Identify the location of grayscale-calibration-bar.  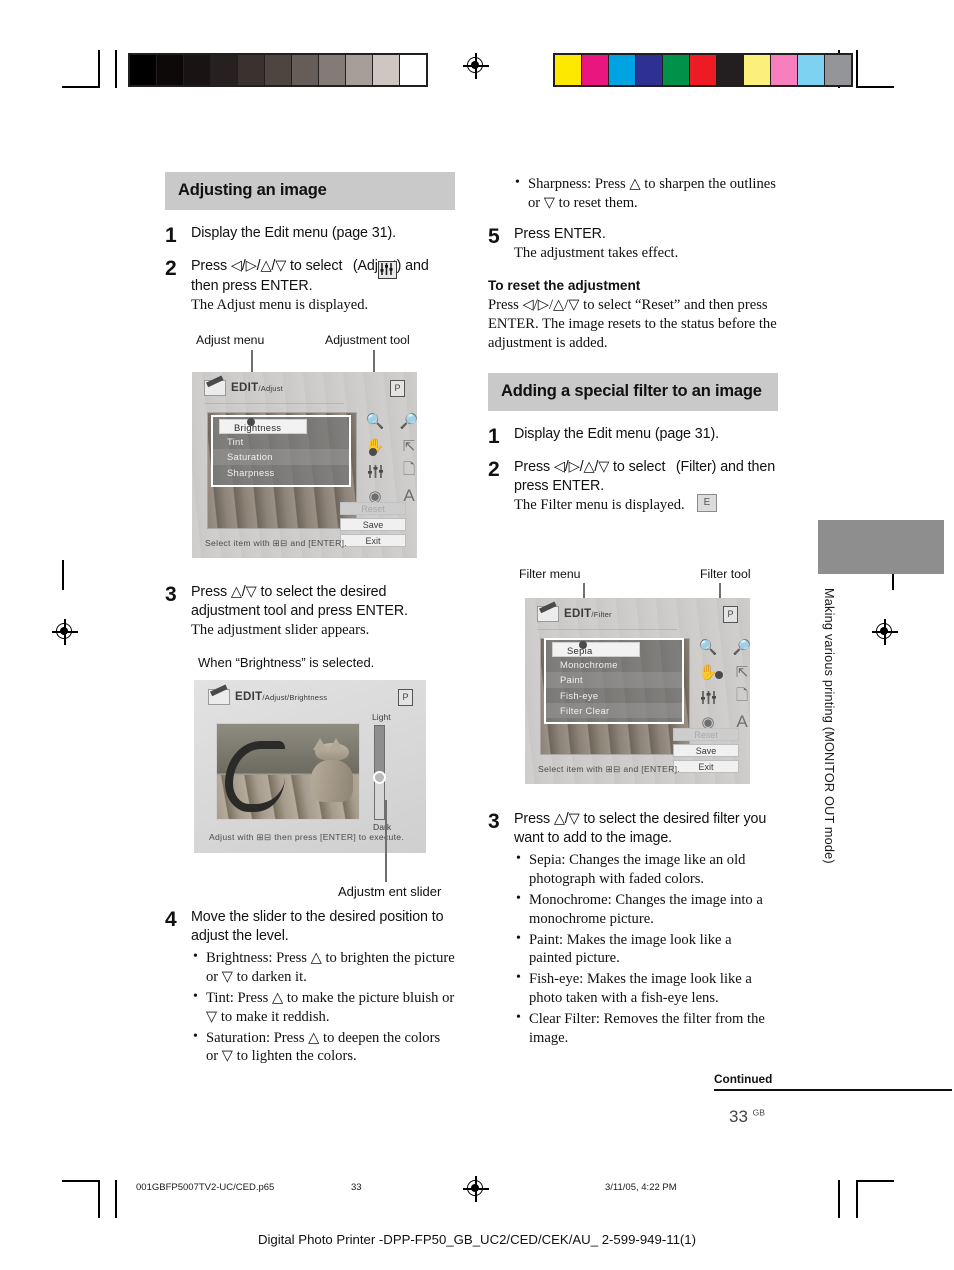
(278, 70).